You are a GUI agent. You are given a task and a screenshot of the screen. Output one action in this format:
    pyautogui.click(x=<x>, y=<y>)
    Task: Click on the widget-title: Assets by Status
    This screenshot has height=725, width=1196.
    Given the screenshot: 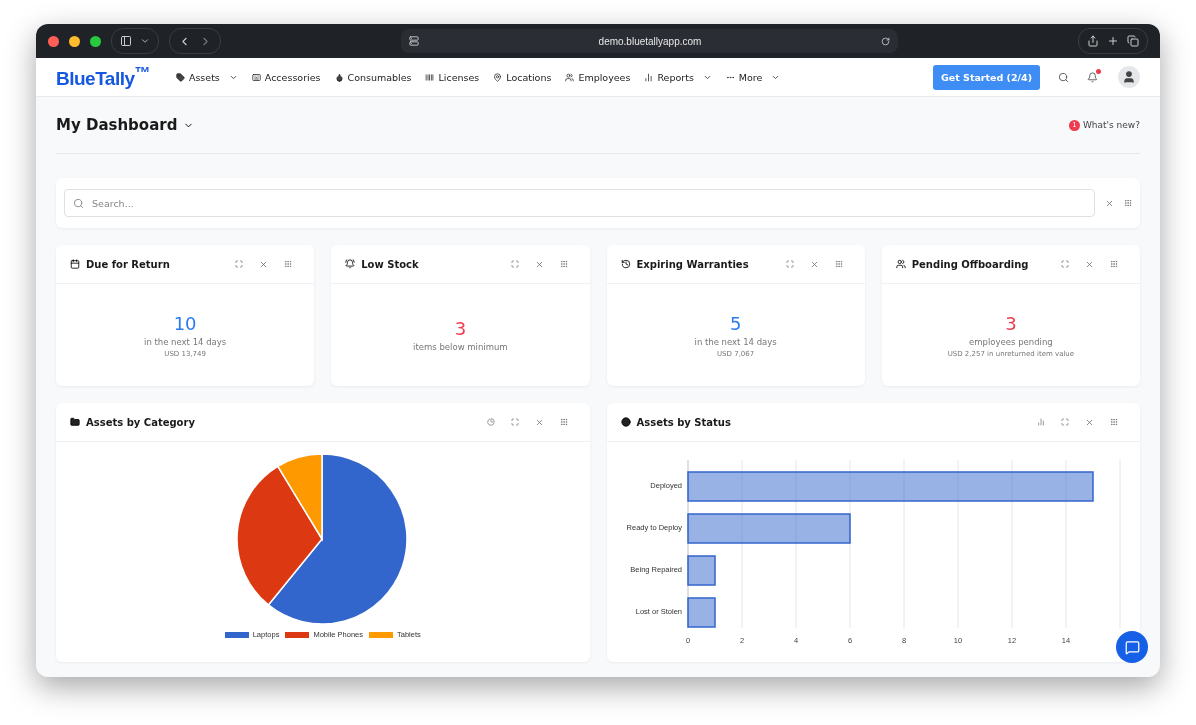 What is the action you would take?
    pyautogui.click(x=684, y=422)
    